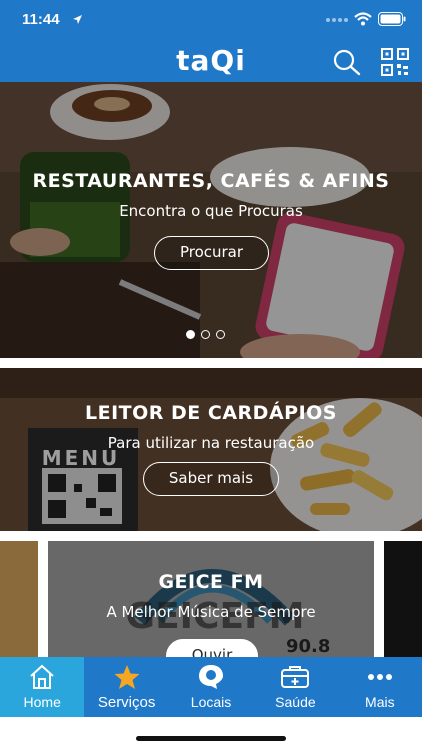 The image size is (422, 750). What do you see at coordinates (211, 612) in the screenshot?
I see `radio-banner-subtitle: A Melhor Música de Sempre` at bounding box center [211, 612].